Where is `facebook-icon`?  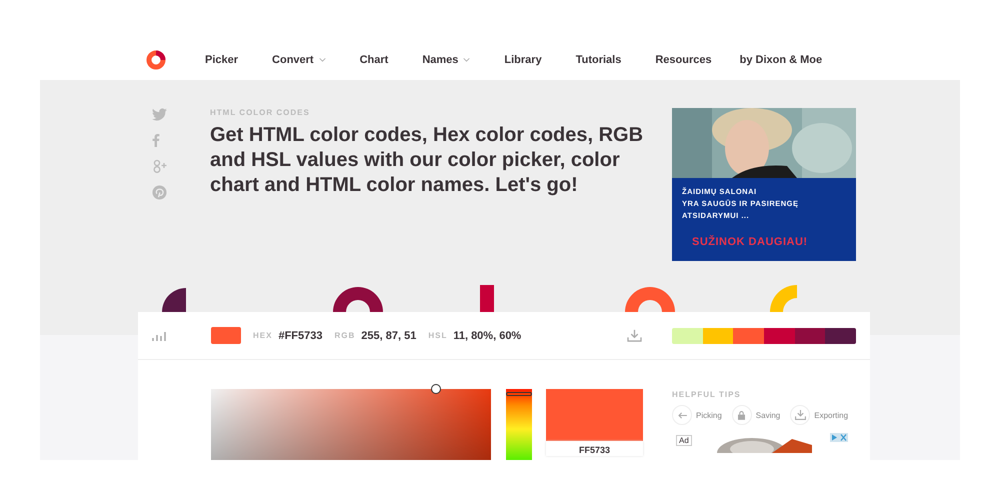 facebook-icon is located at coordinates (156, 140).